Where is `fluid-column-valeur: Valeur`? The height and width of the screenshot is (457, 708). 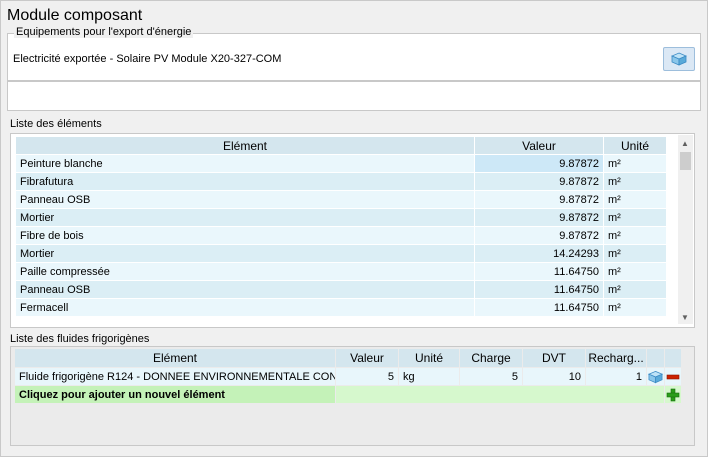
fluid-column-valeur: Valeur is located at coordinates (367, 358).